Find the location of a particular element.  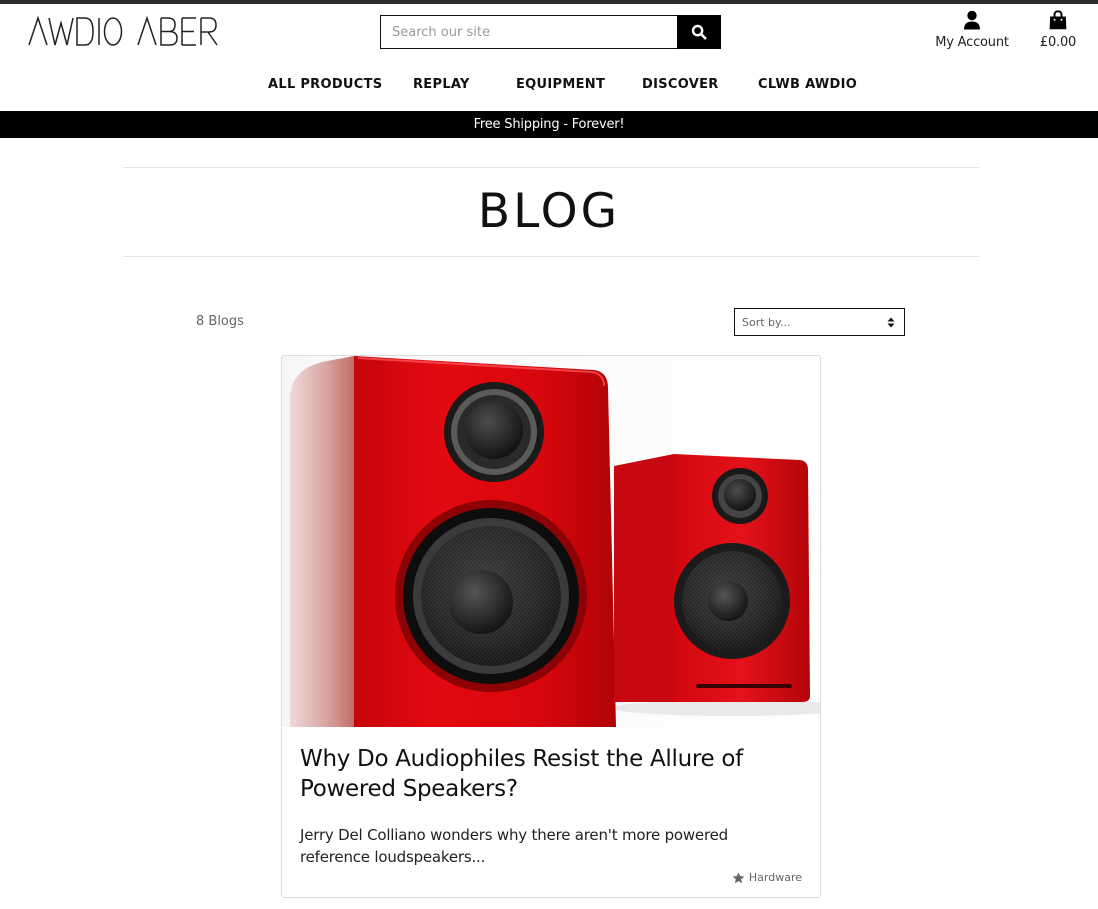

banner-text: Free Shipping - Forever! is located at coordinates (549, 124).